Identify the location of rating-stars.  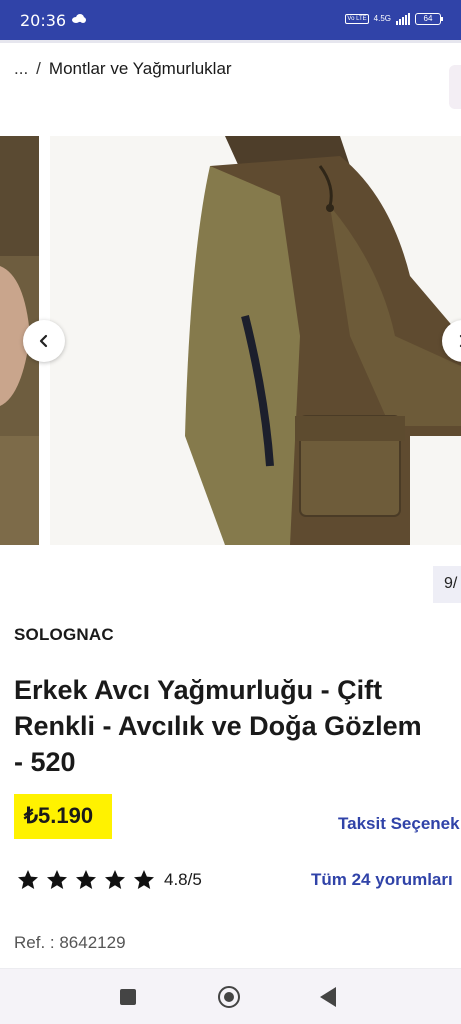
(86, 880).